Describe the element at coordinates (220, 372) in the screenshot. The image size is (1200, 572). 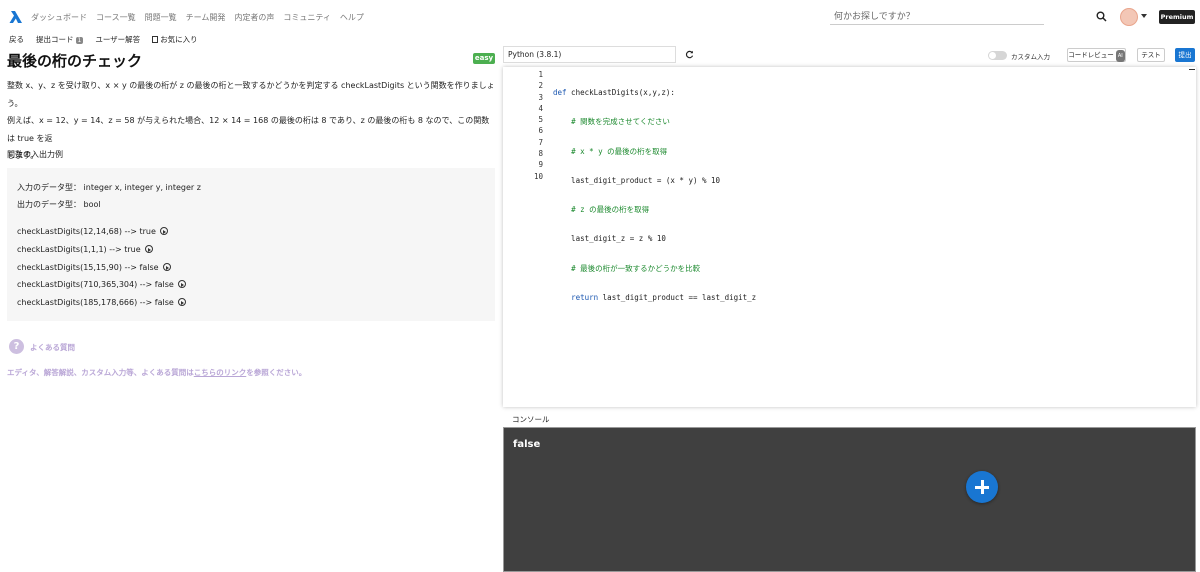
I see `faq-link: こちらのリンク` at that location.